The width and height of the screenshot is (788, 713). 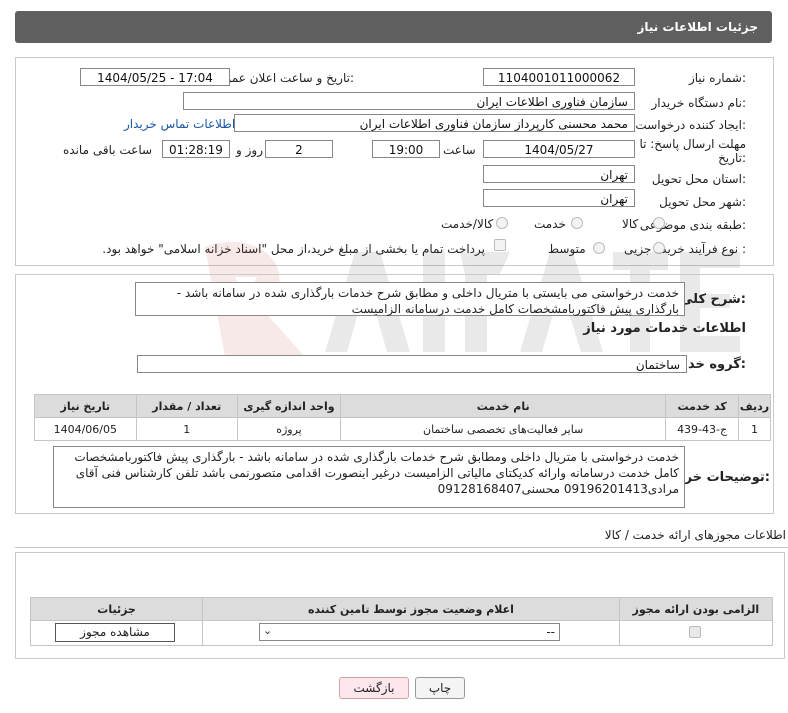 I want to click on requester-label: ایجاد کننده درخواست:, so click(x=690, y=125).